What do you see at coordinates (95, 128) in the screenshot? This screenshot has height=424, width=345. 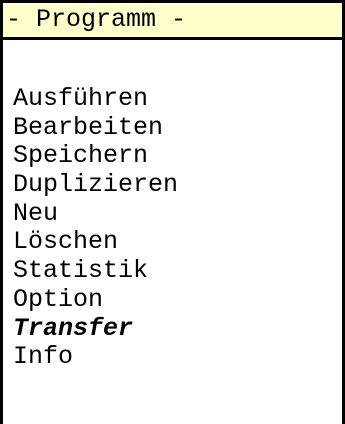 I see `menu-item-bearbeiten: Bearbeiten` at bounding box center [95, 128].